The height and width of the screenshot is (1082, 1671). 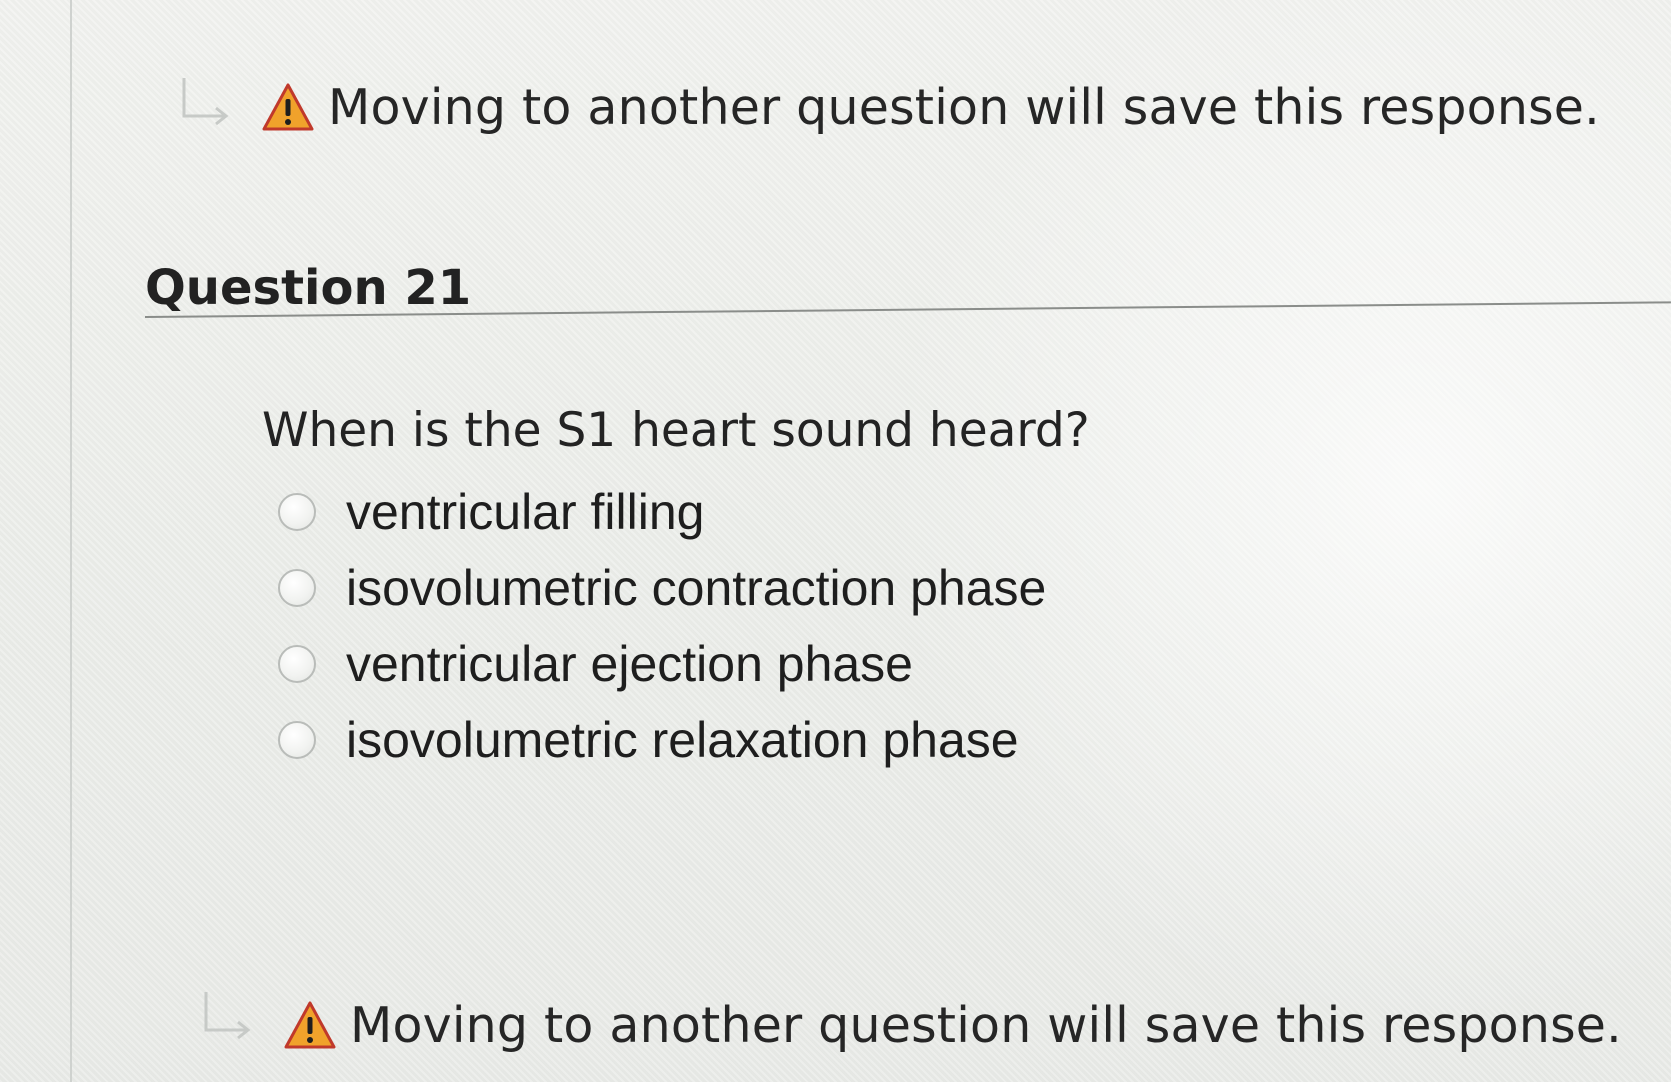 I want to click on answer-option: ventricular ejection phase, so click(x=662, y=664).